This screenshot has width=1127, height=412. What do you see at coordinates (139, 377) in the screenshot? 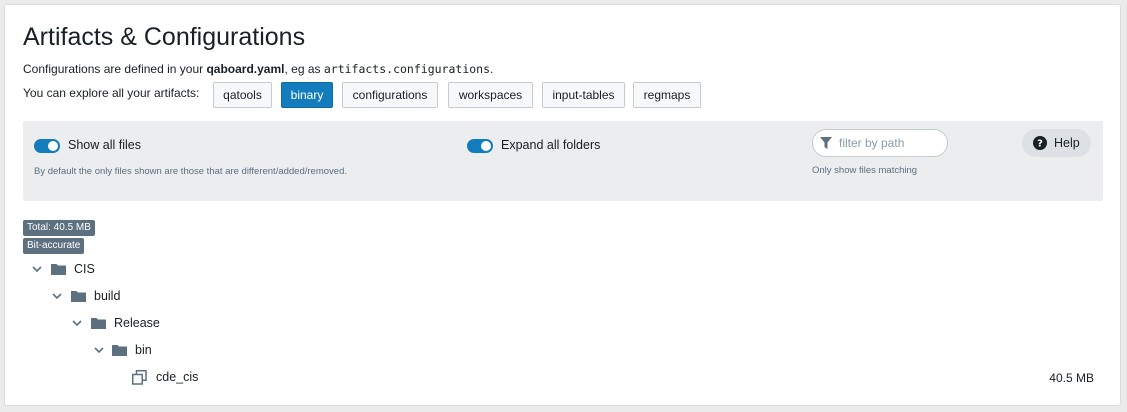
I see `file-duplicate-icon` at bounding box center [139, 377].